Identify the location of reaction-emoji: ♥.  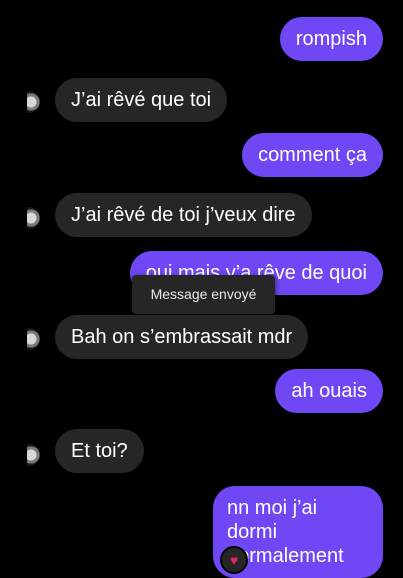
(234, 560).